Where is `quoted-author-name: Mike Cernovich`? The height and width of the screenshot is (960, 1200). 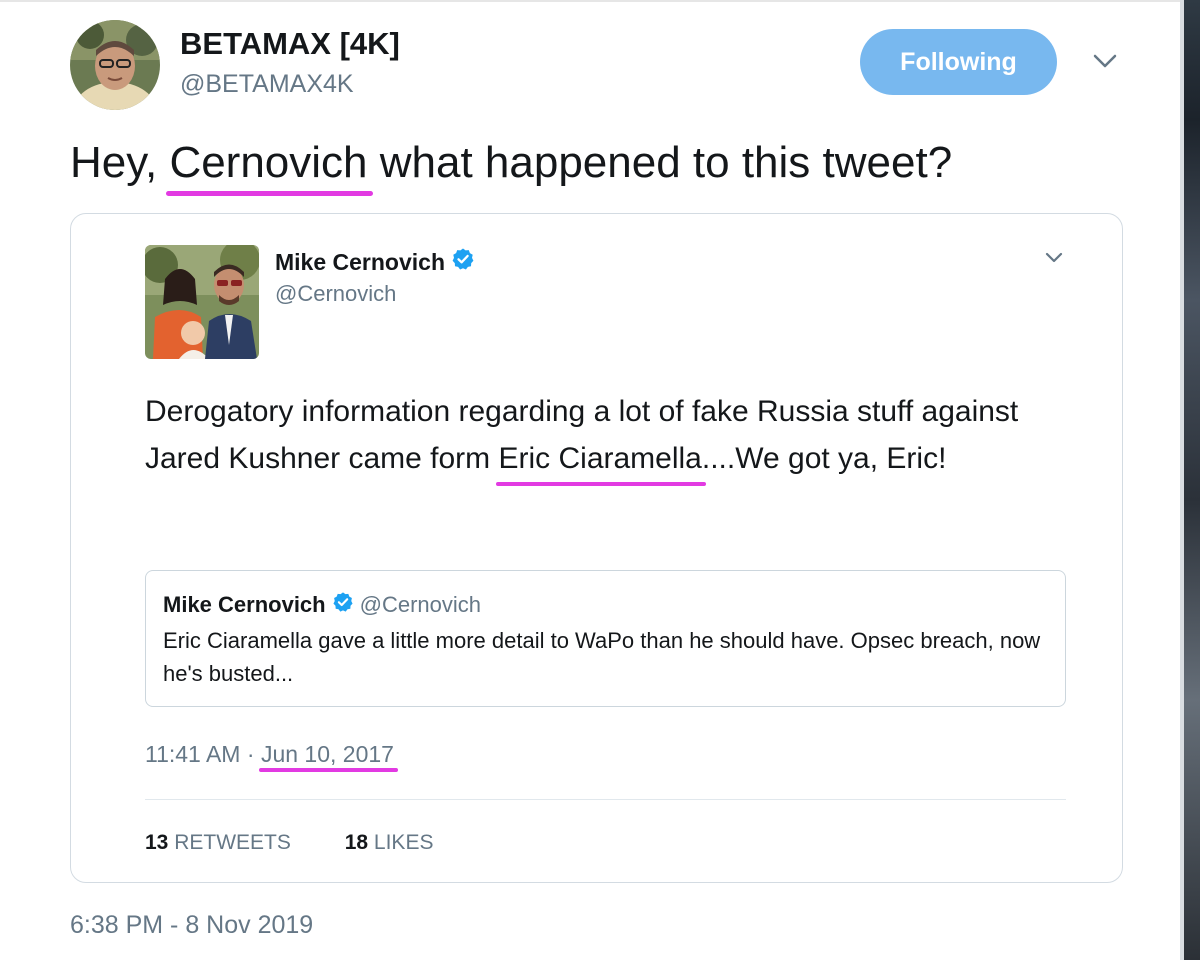 quoted-author-name: Mike Cernovich is located at coordinates (375, 262).